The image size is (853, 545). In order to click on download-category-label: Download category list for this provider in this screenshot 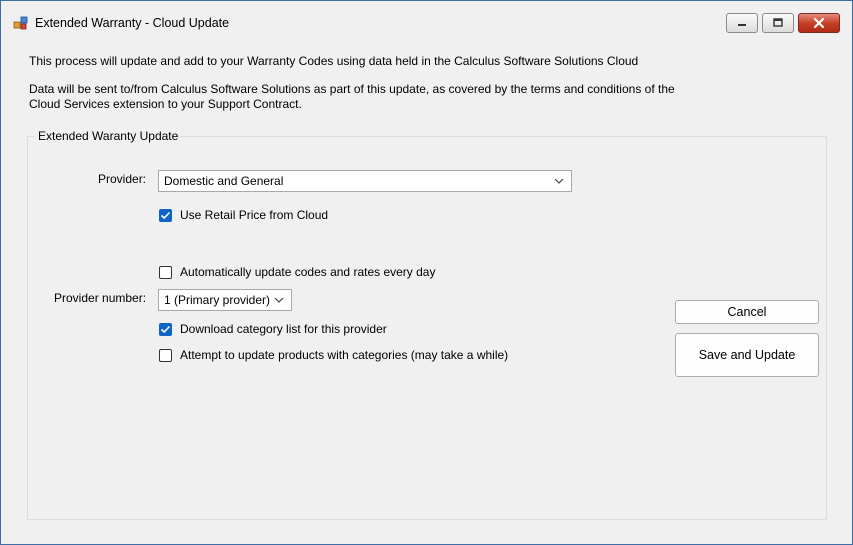, I will do `click(283, 329)`.